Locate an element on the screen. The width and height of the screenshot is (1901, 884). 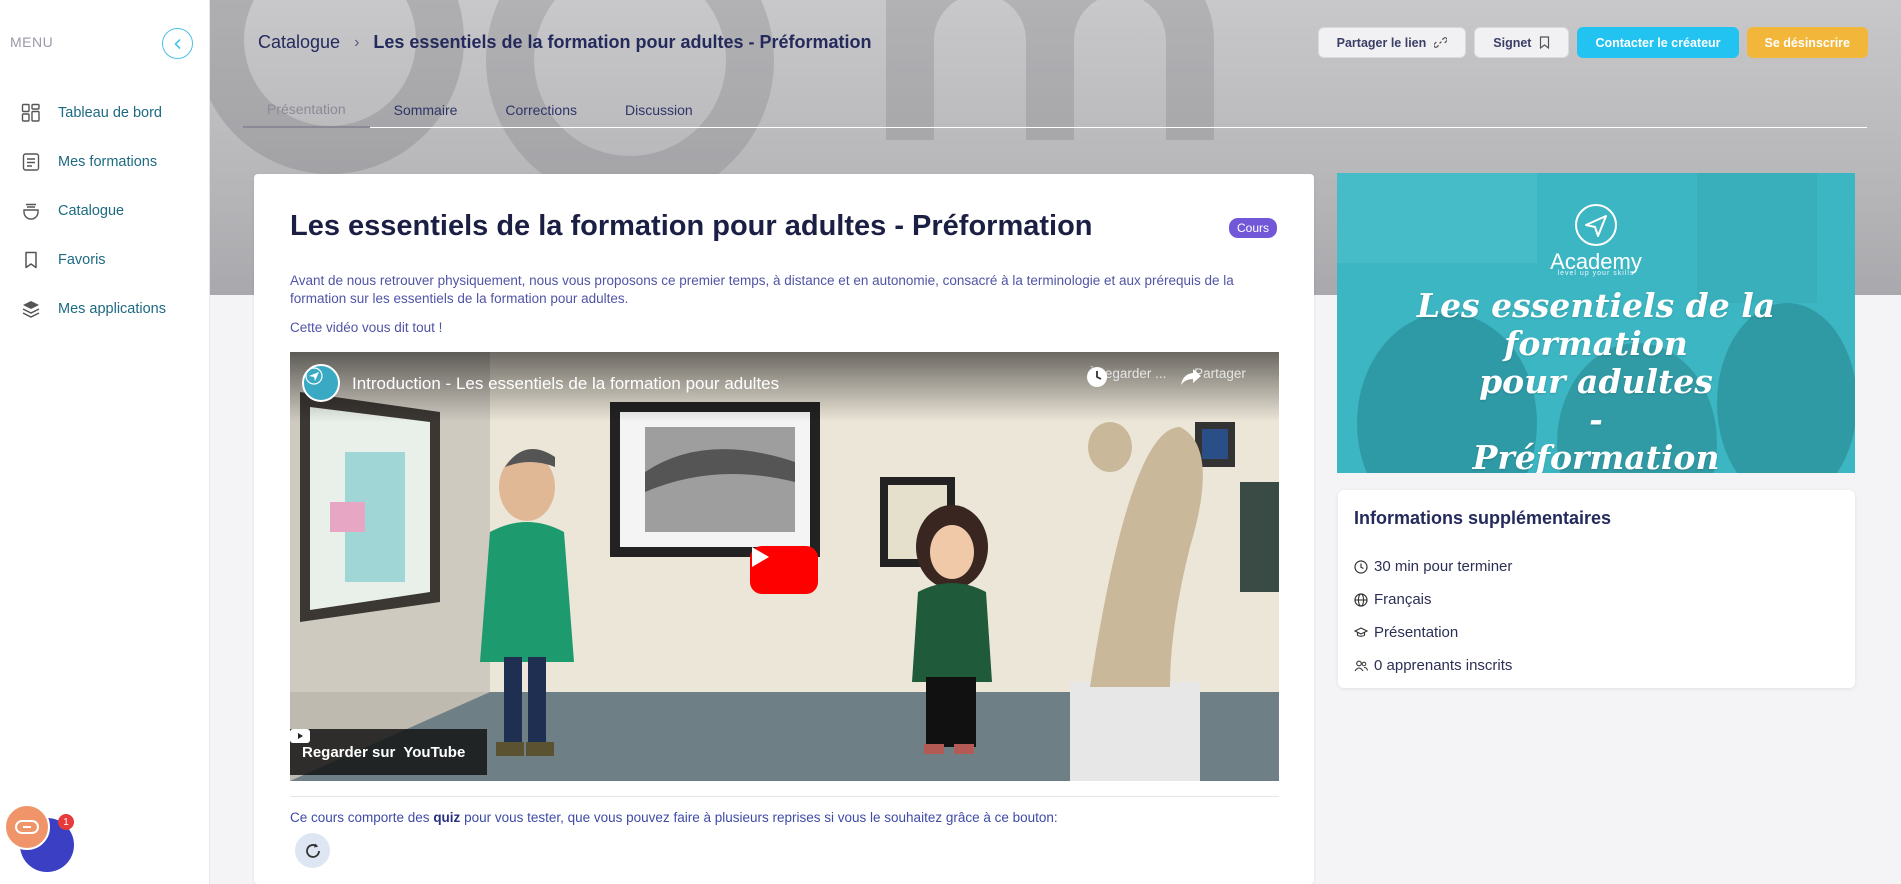
dashboard-grid-icon is located at coordinates (31, 113).